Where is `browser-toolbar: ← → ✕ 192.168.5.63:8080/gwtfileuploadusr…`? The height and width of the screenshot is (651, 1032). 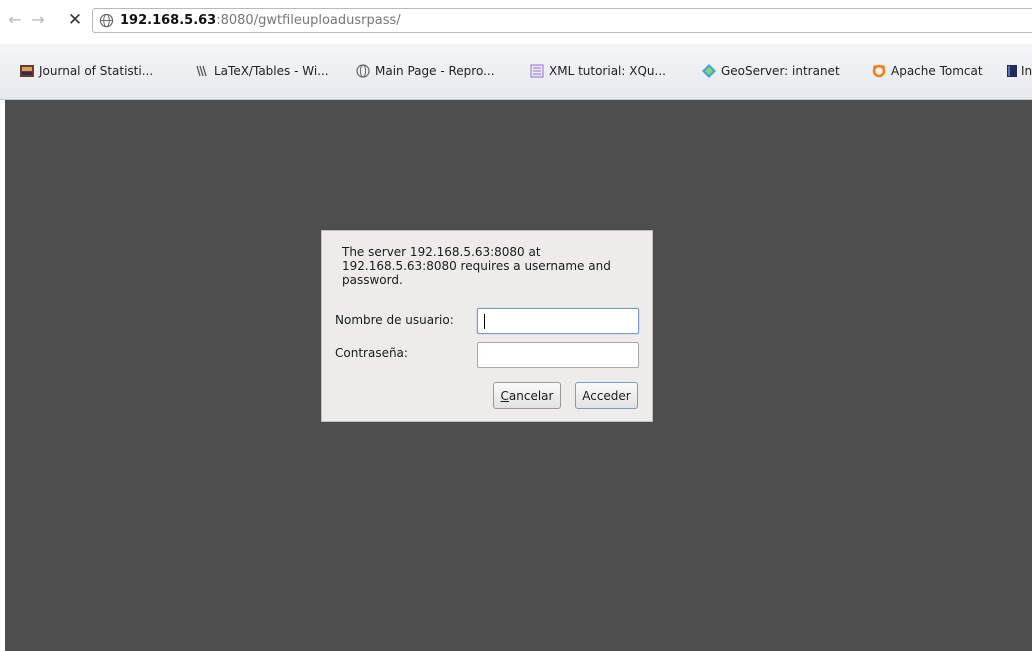
browser-toolbar: ← → ✕ 192.168.5.63:8080/gwtfileuploadusr… is located at coordinates (516, 22).